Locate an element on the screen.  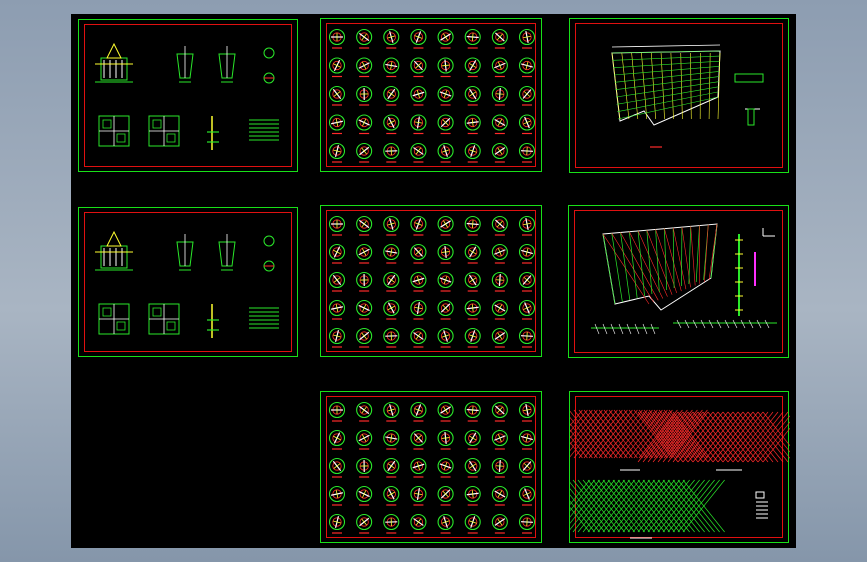
drawing-sheet-grid-color-layout is located at coordinates (679, 467).